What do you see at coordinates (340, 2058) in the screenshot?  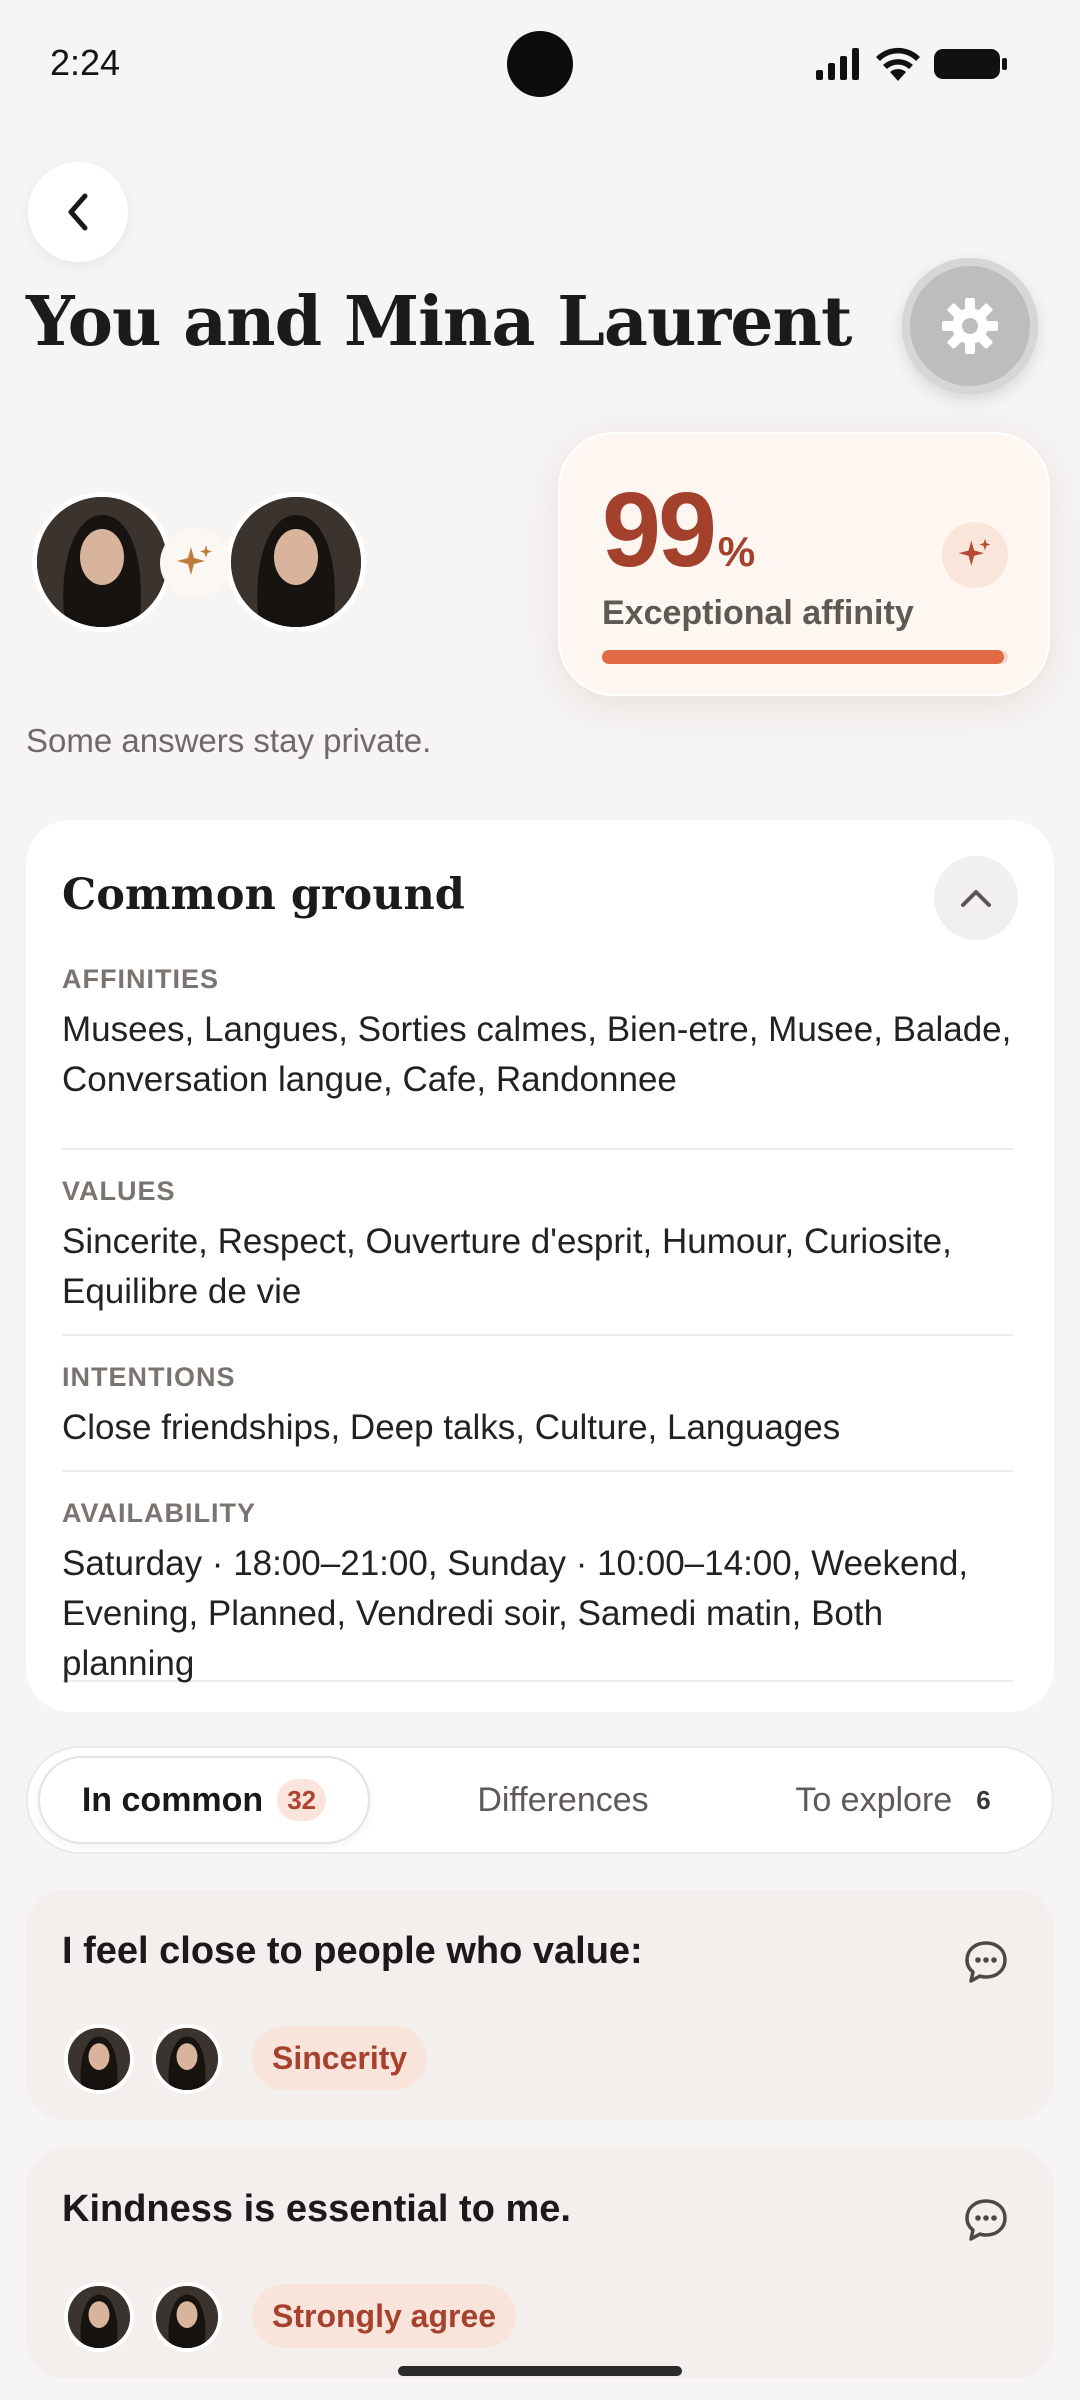 I see `answer-pill: Sincerity` at bounding box center [340, 2058].